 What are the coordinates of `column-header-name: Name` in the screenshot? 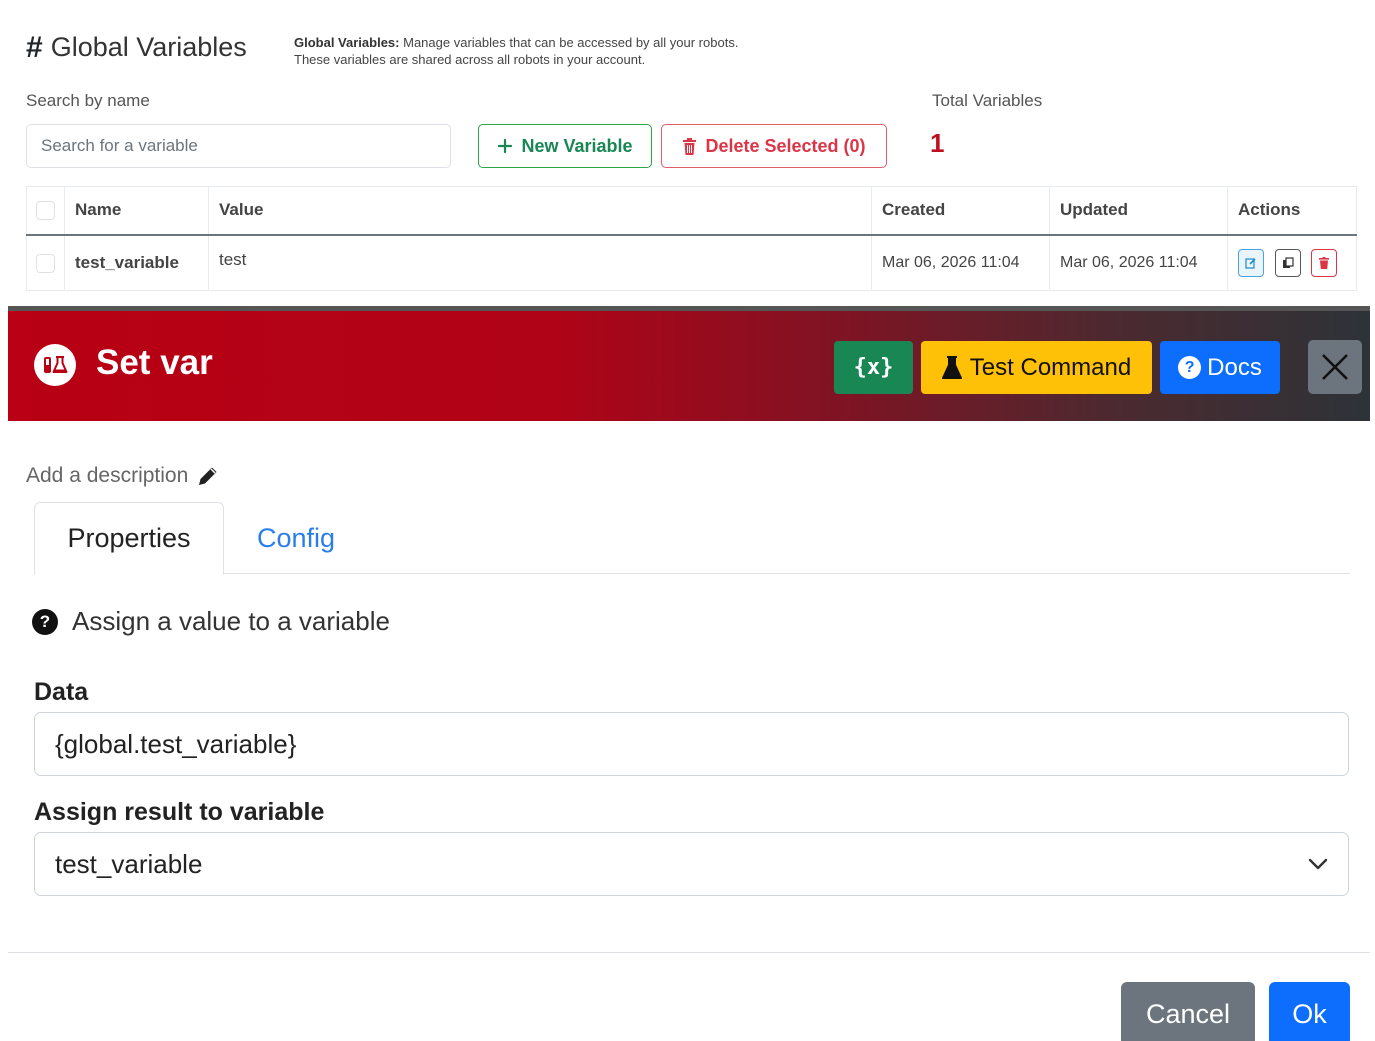 It's located at (136, 211).